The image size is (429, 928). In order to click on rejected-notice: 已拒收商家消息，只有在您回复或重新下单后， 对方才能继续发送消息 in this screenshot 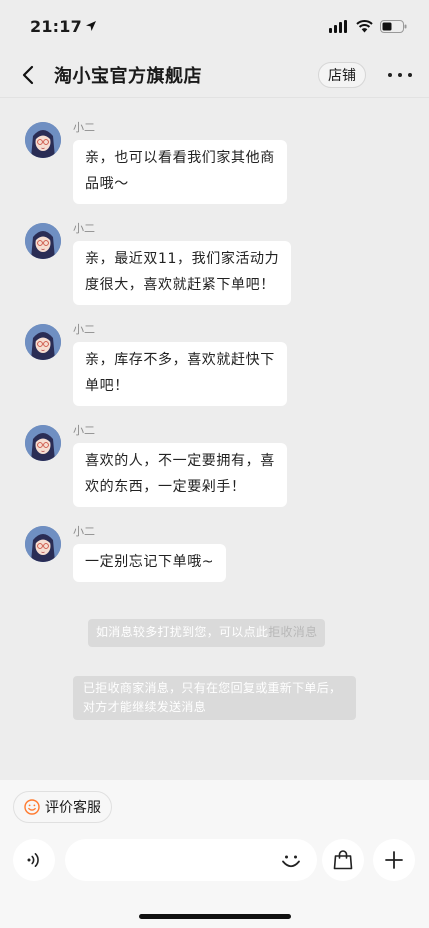, I will do `click(214, 698)`.